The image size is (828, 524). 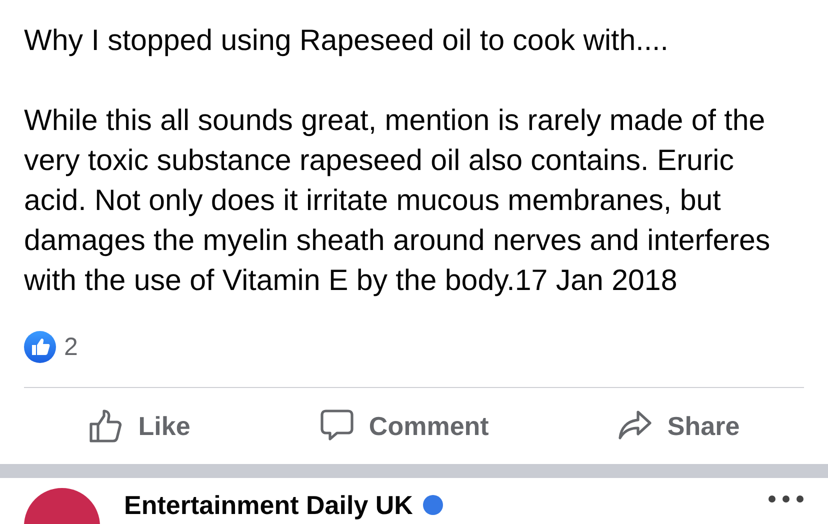 I want to click on comment-button: Comment, so click(x=403, y=426).